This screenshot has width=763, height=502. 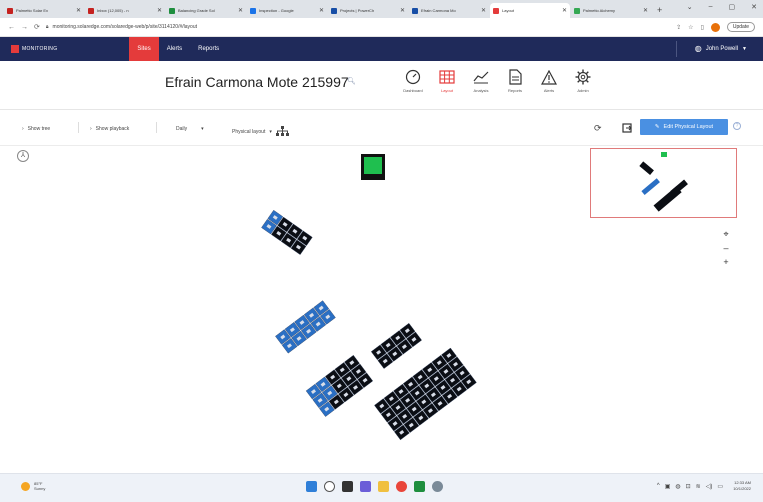 What do you see at coordinates (725, 262) in the screenshot?
I see `zoom-in-button: +` at bounding box center [725, 262].